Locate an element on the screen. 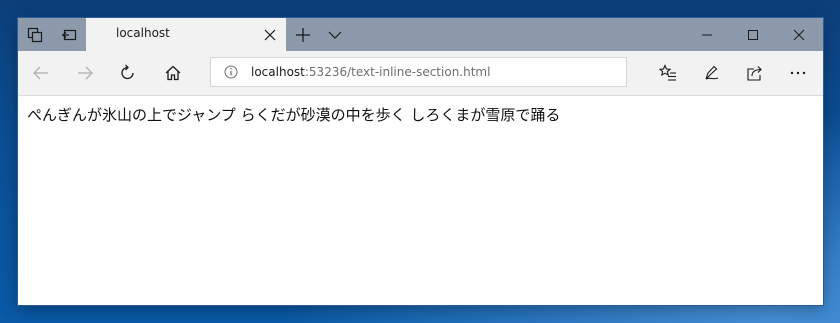 The height and width of the screenshot is (323, 840). inline-text-line: ぺんぎんが氷山の上でジャンプ らくだが砂漠の中を歩く しろくまが雪原で踊る is located at coordinates (293, 114).